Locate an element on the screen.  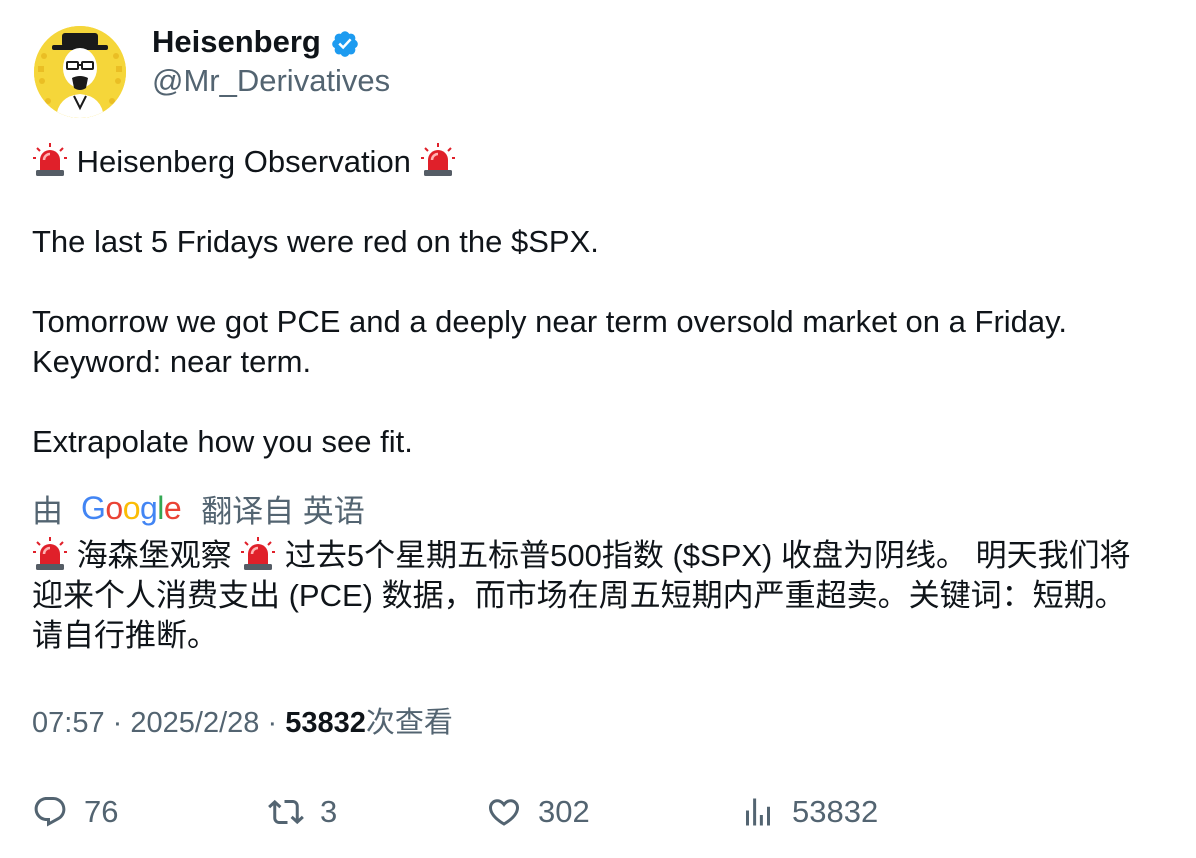
tweet-header: Heisenberg @Mr_Derivatives is located at coordinates (212, 71).